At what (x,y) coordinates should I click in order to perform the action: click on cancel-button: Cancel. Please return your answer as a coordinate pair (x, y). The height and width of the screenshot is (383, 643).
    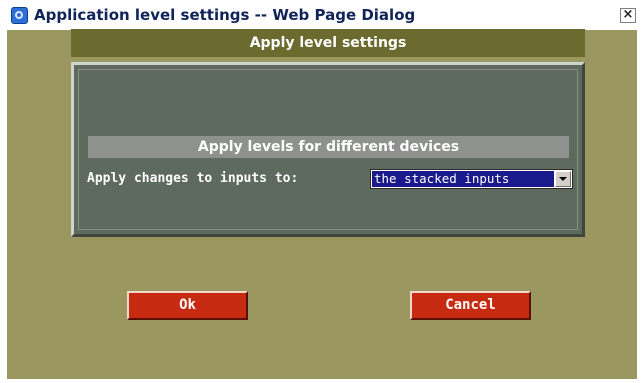
    Looking at the image, I should click on (470, 305).